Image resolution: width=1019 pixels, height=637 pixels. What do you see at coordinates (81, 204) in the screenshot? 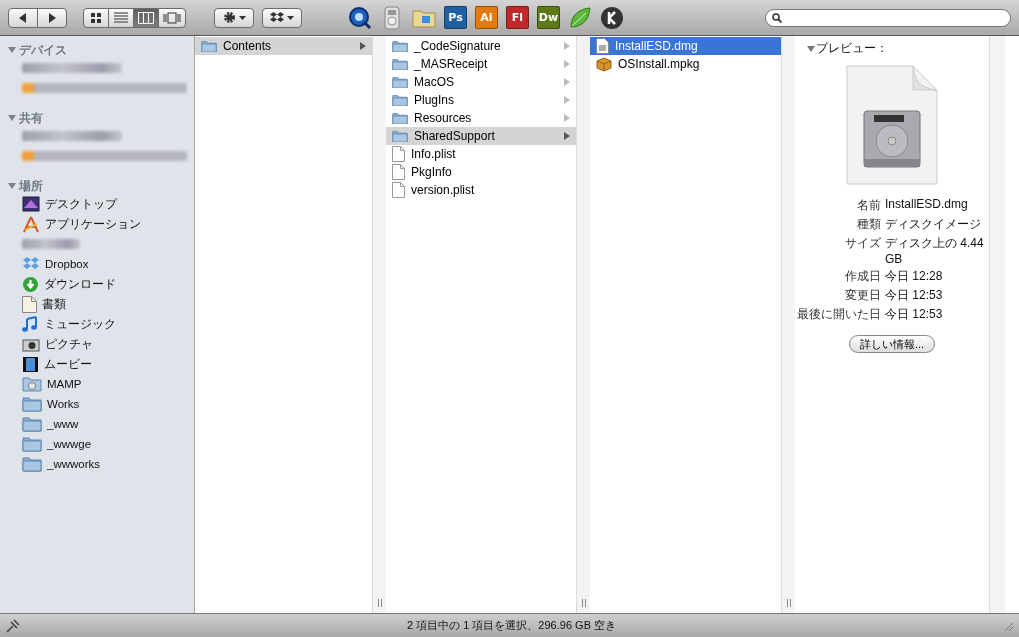
I see `sidebar-item: デスクトップ` at bounding box center [81, 204].